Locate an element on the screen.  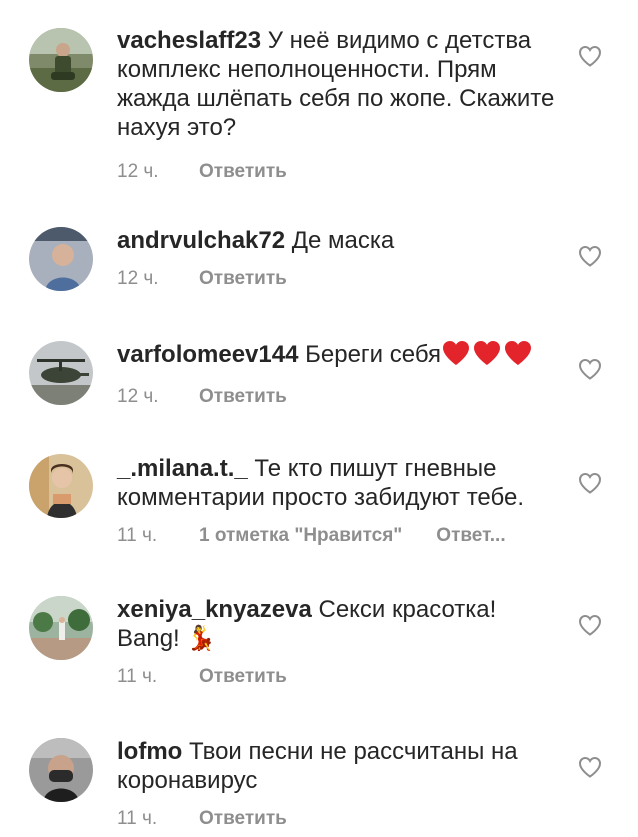
comment-username: vacheslaff23 is located at coordinates (189, 40).